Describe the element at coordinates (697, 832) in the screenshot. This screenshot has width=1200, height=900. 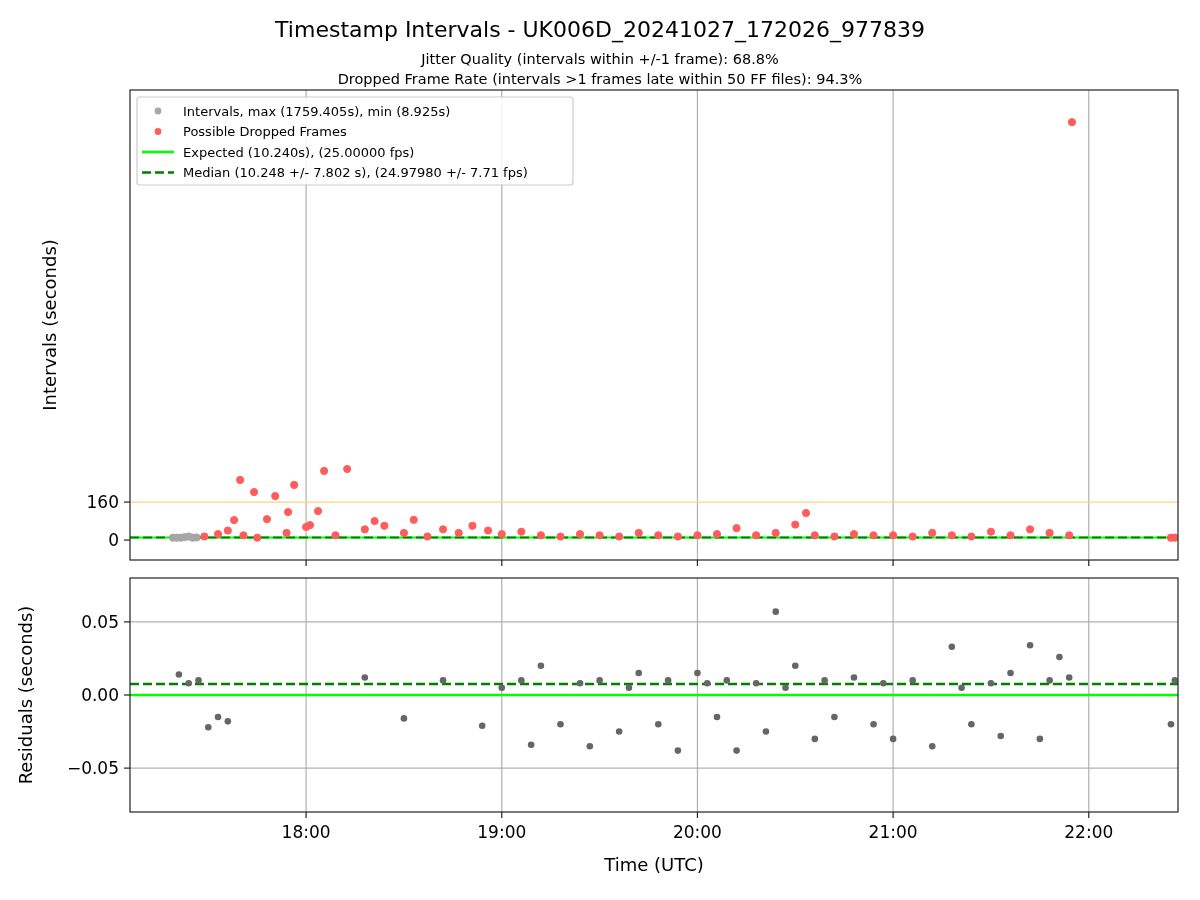
I see `tick-label: 20:00` at that location.